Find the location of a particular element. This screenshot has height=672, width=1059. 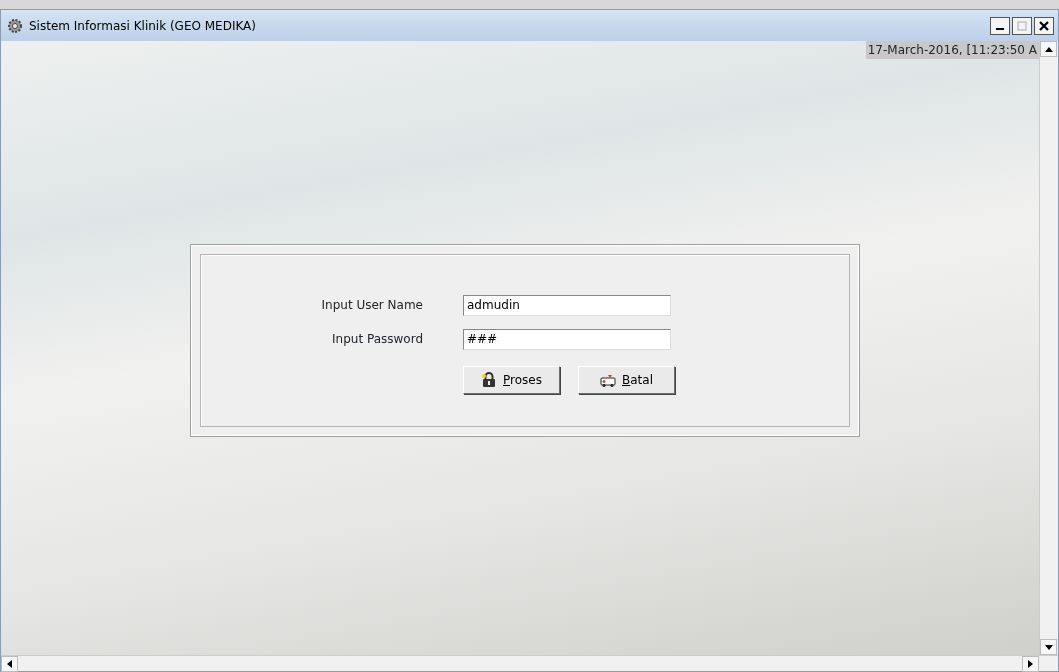

maximize-icon is located at coordinates (1022, 25).